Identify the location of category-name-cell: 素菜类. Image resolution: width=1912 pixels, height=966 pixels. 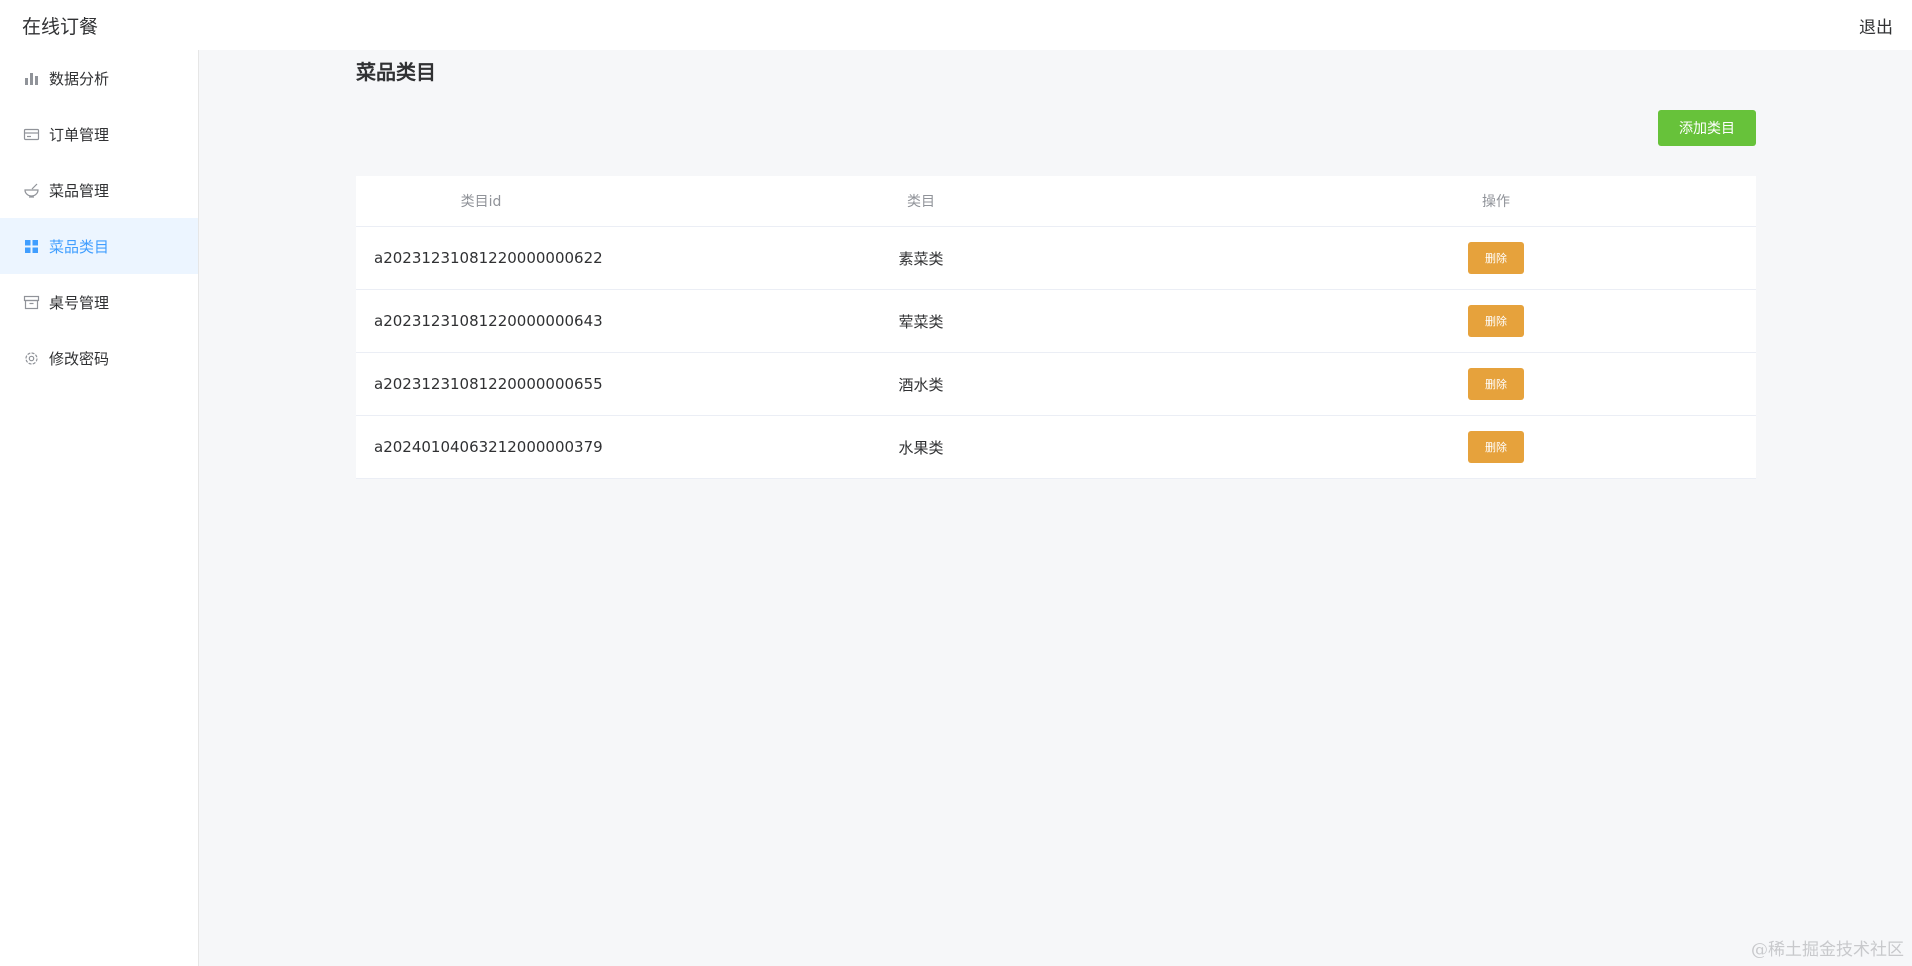
(921, 258).